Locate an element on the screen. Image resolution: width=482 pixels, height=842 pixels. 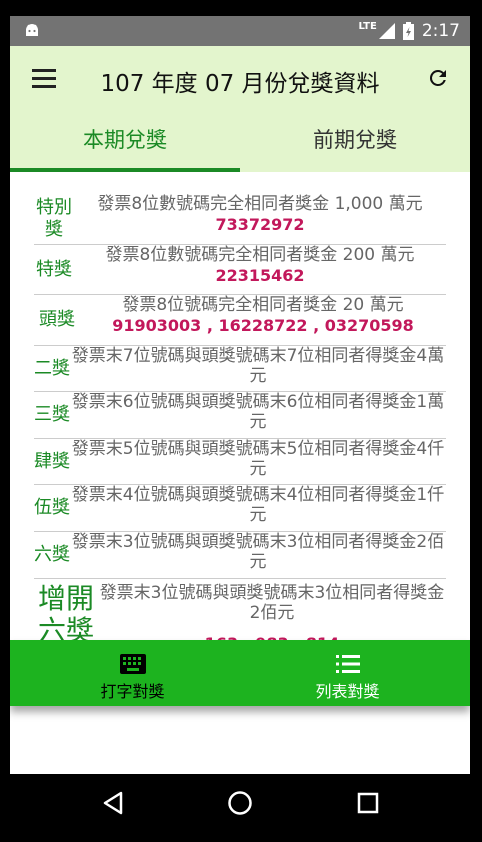
prize-description: 發票8位數號碼完全相同者獎金 200 萬元 is located at coordinates (260, 255).